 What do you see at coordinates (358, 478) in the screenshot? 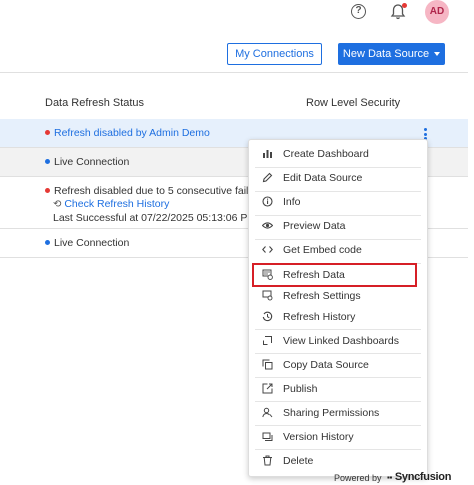
I see `powered-by-text: Powered by` at bounding box center [358, 478].